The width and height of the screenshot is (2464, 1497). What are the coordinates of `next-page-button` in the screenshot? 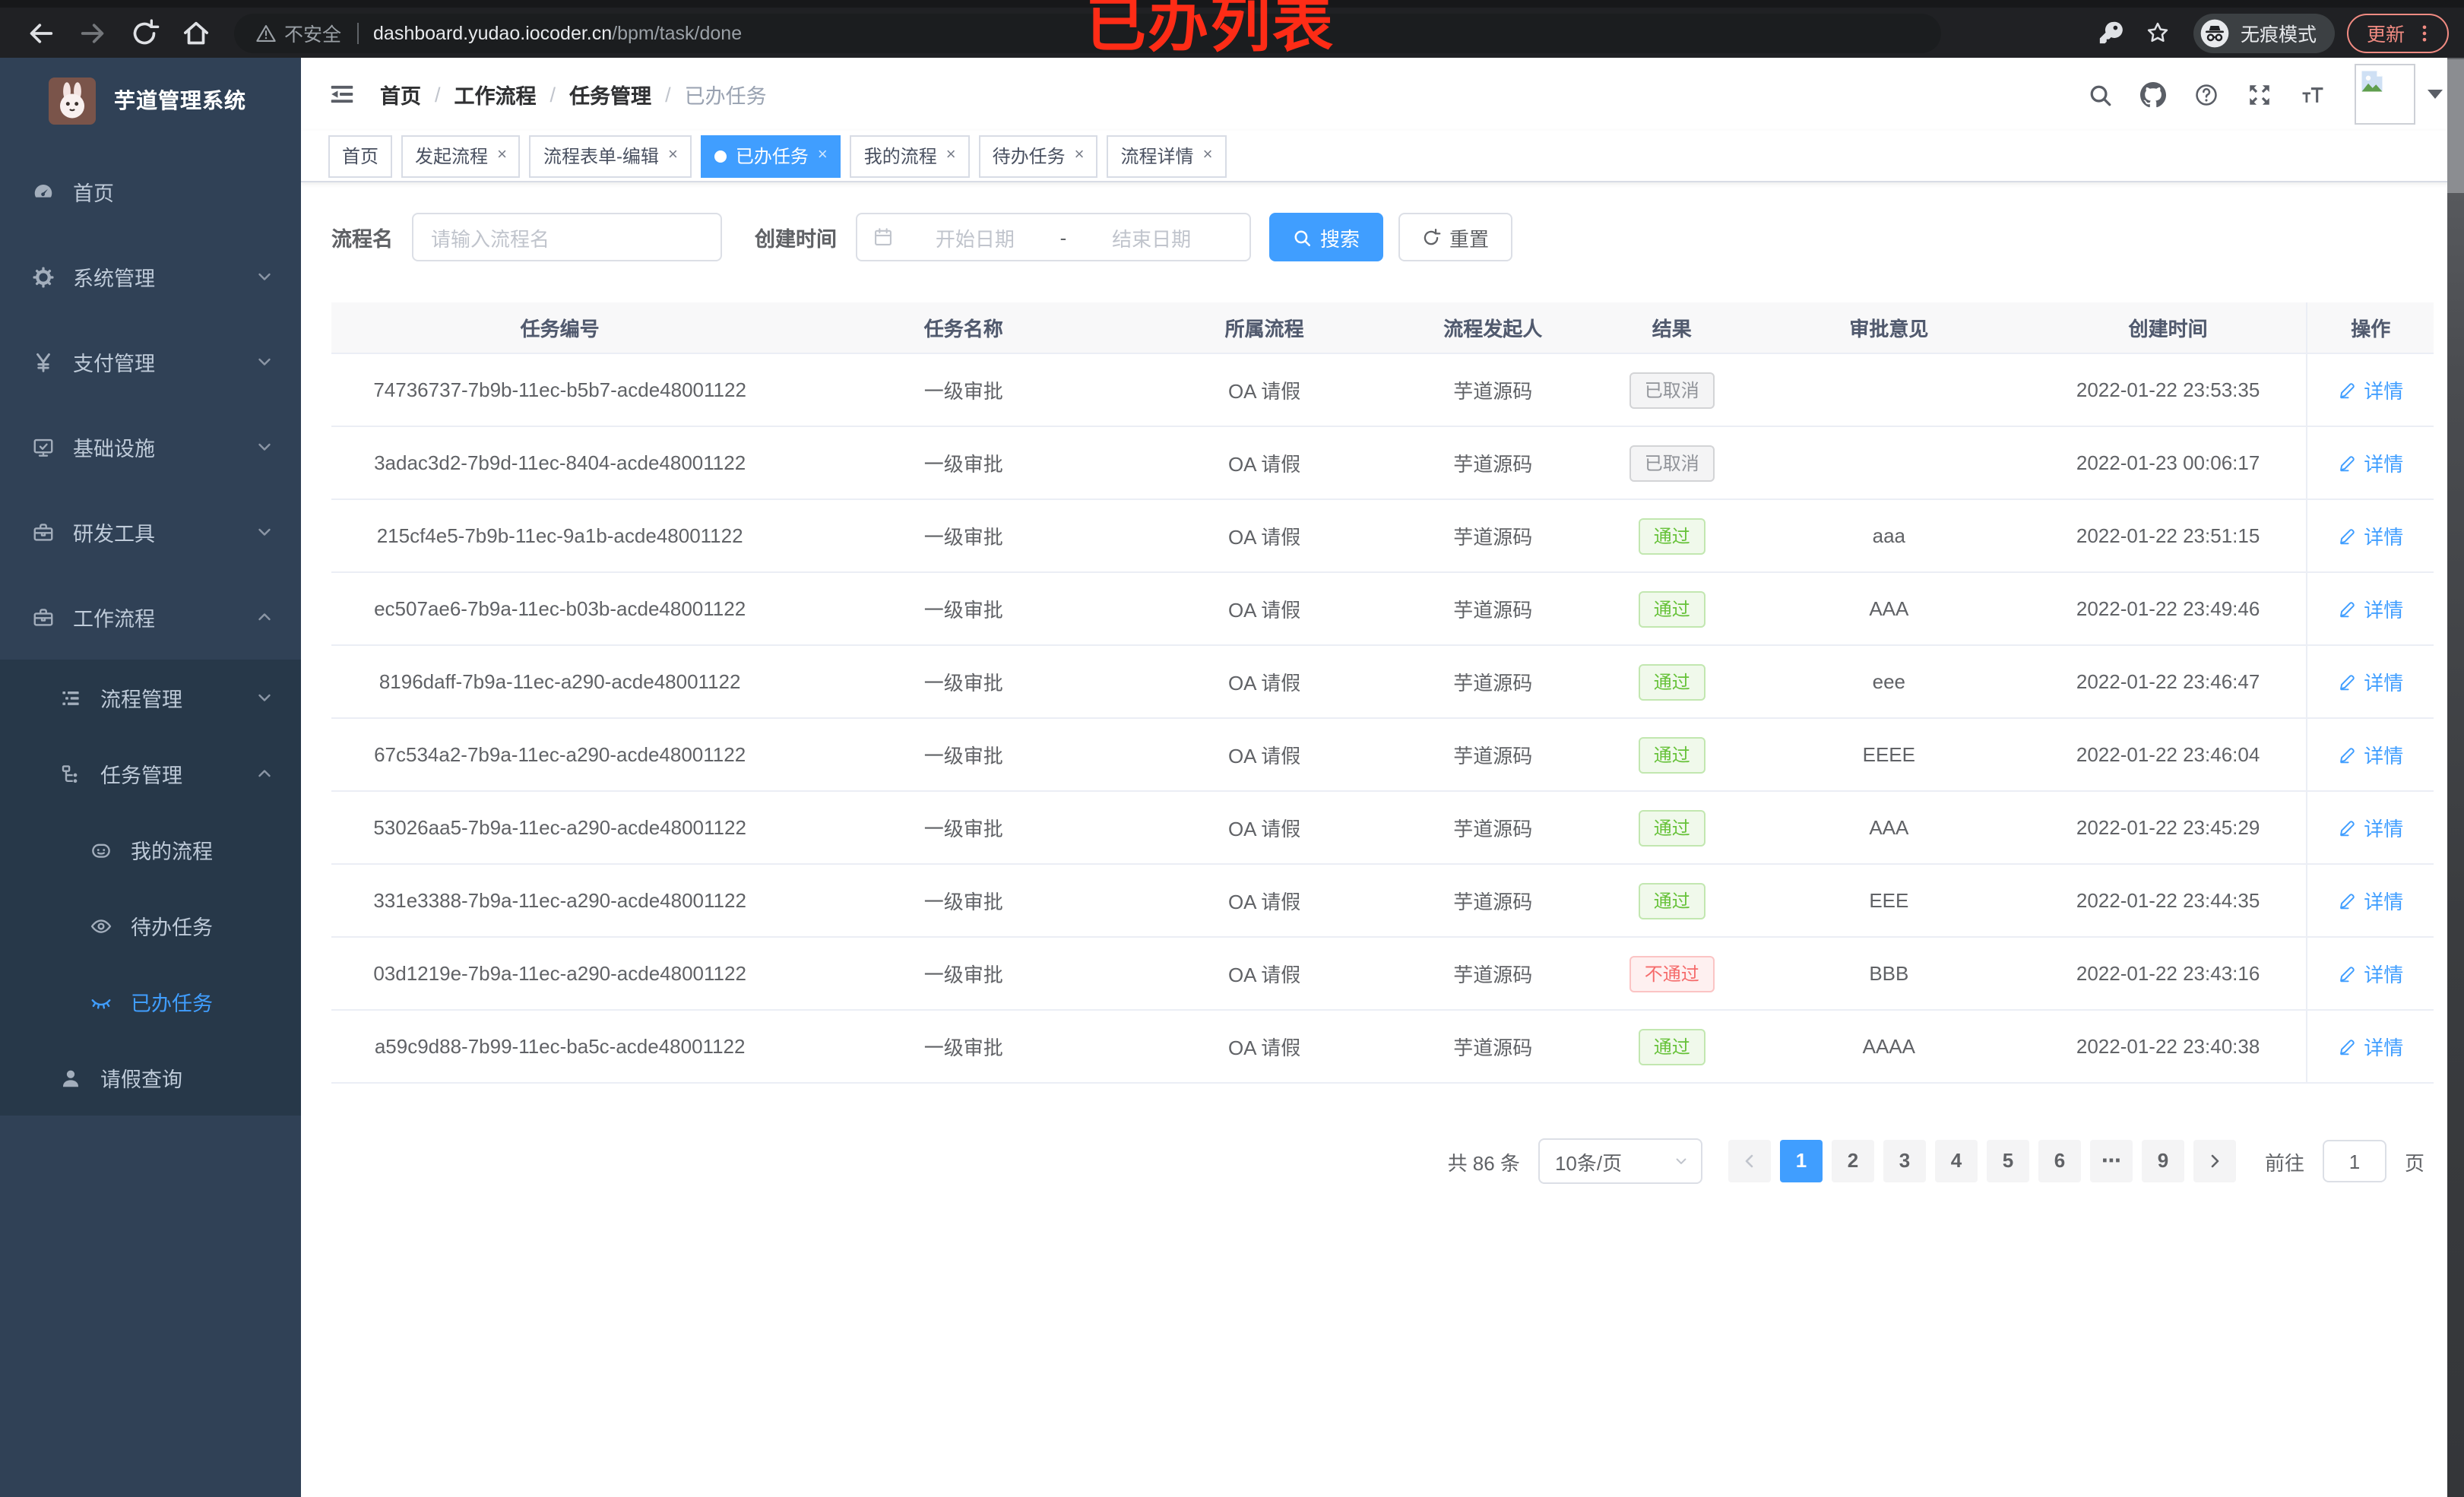 It's located at (2214, 1161).